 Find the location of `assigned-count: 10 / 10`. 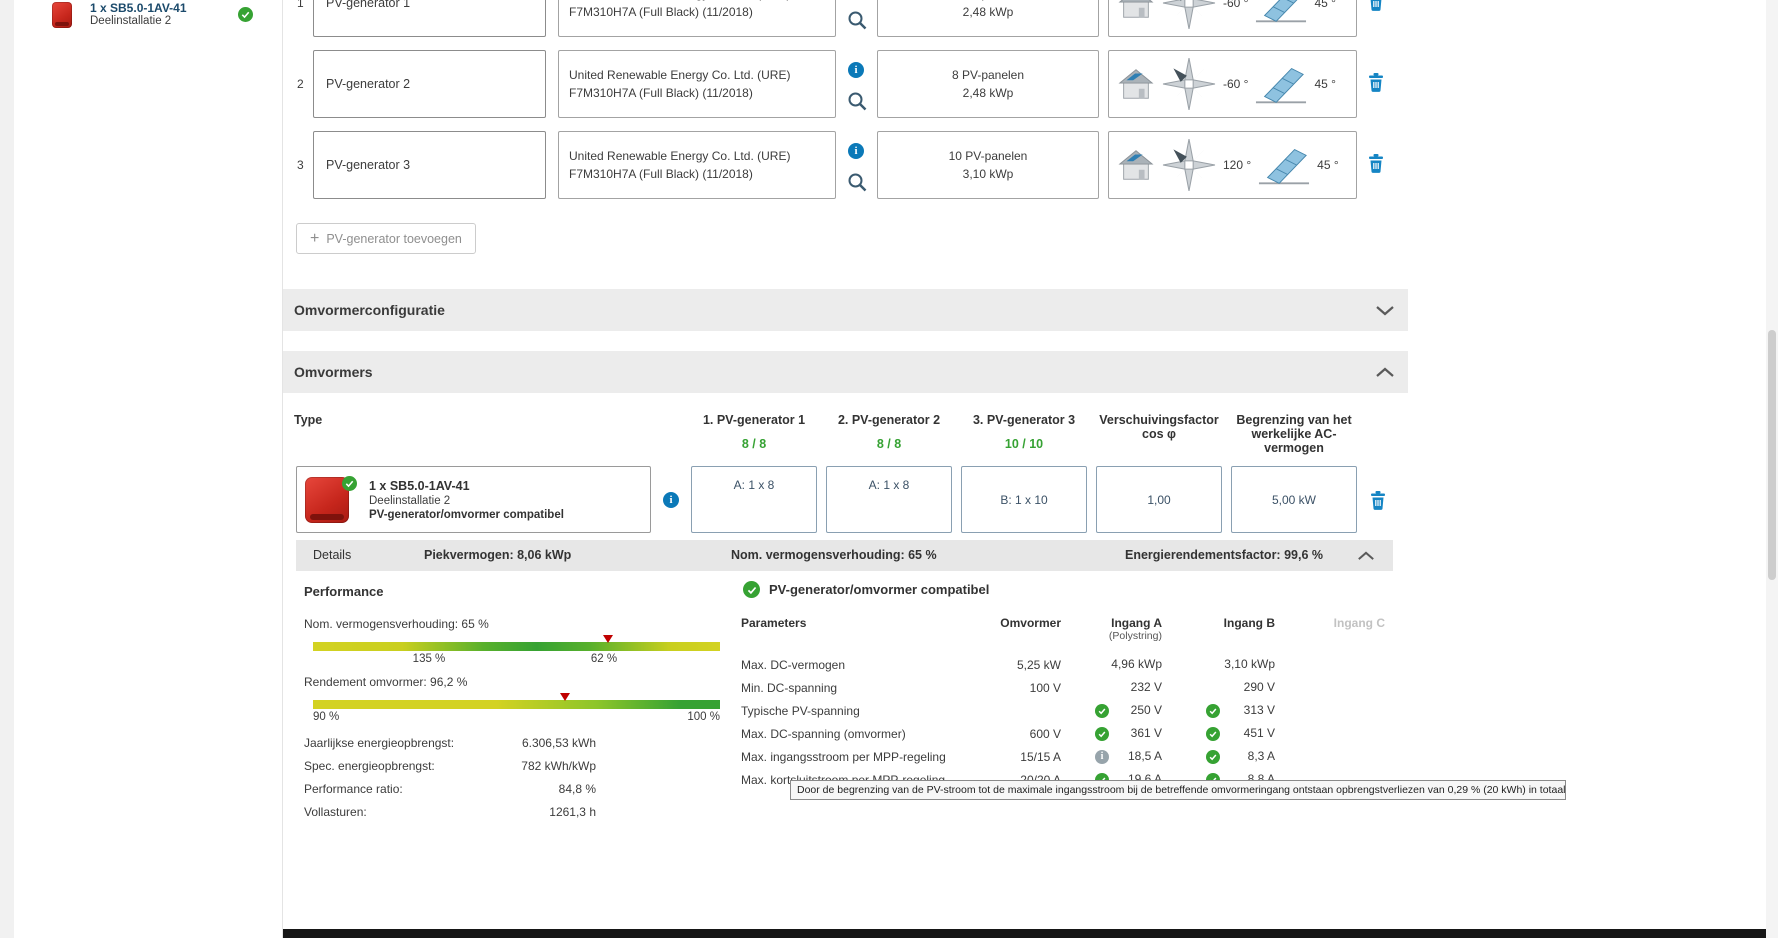

assigned-count: 10 / 10 is located at coordinates (1024, 444).